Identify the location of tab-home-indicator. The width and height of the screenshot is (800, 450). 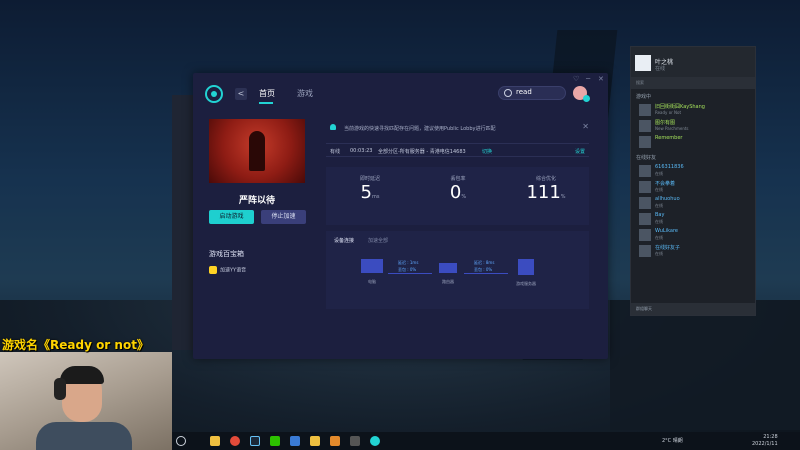
(266, 103).